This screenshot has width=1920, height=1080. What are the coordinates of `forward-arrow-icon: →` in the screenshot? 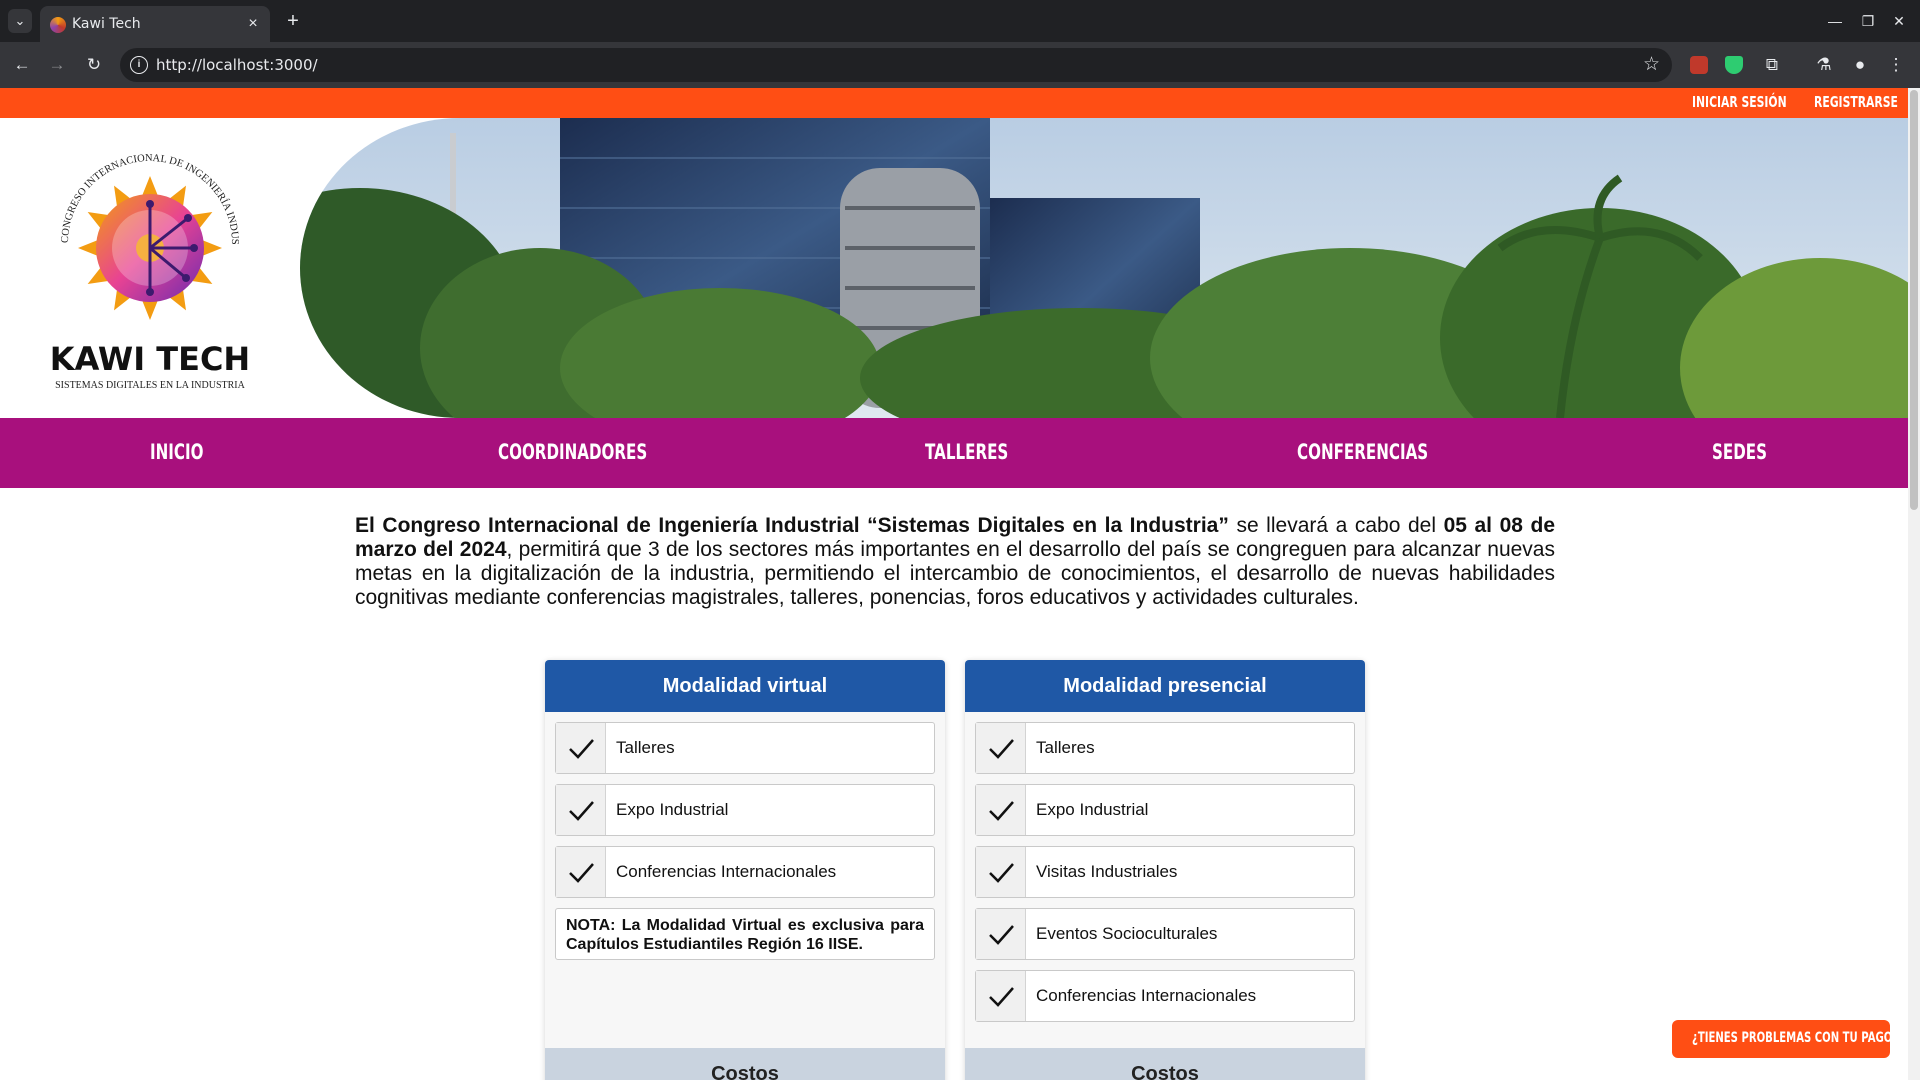 It's located at (57, 65).